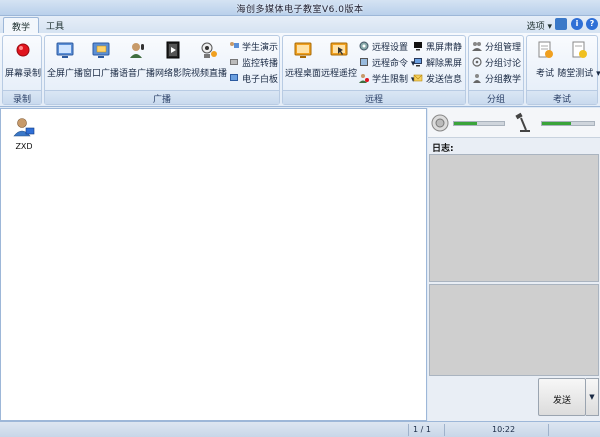 The height and width of the screenshot is (437, 600). I want to click on status-time: 10:22, so click(504, 429).